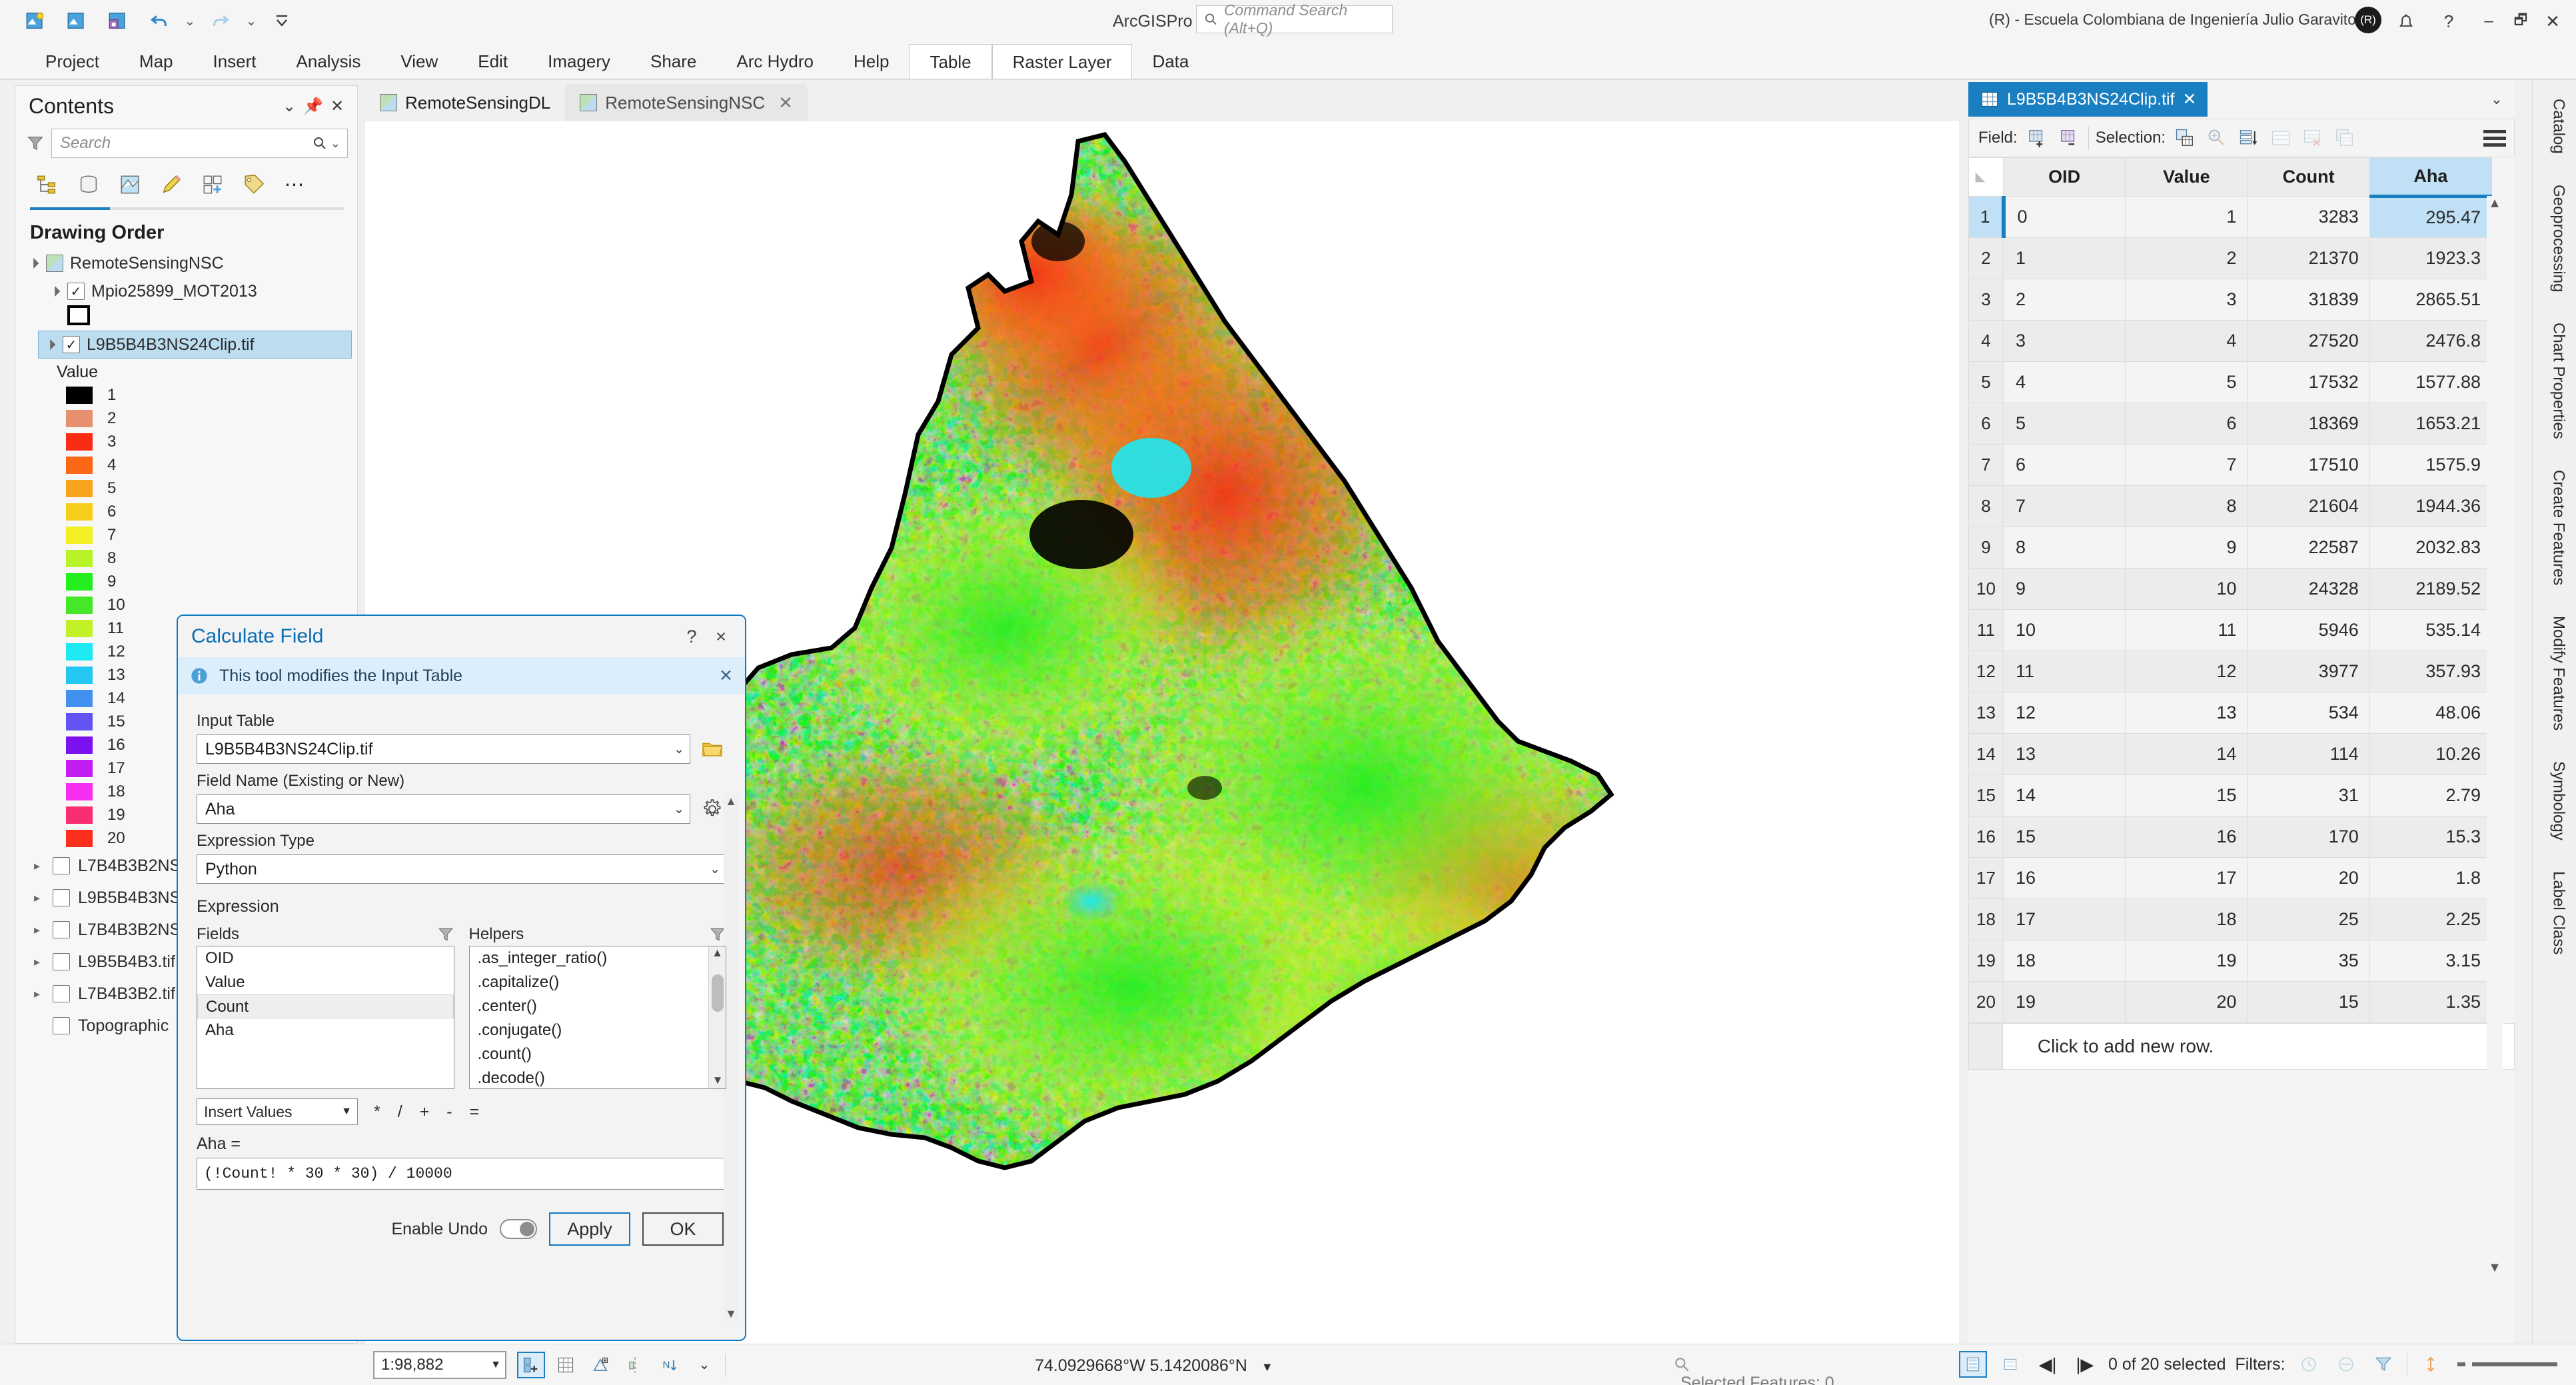 The width and height of the screenshot is (2576, 1385). What do you see at coordinates (2064, 878) in the screenshot?
I see `cell-oid: 16` at bounding box center [2064, 878].